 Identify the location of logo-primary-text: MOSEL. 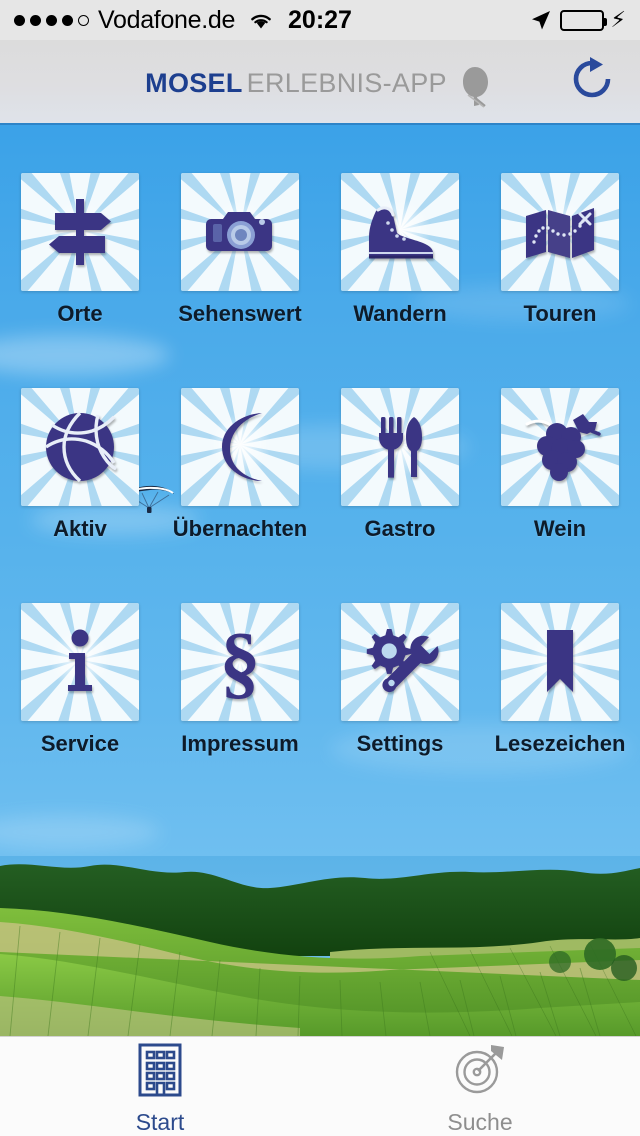
(194, 83).